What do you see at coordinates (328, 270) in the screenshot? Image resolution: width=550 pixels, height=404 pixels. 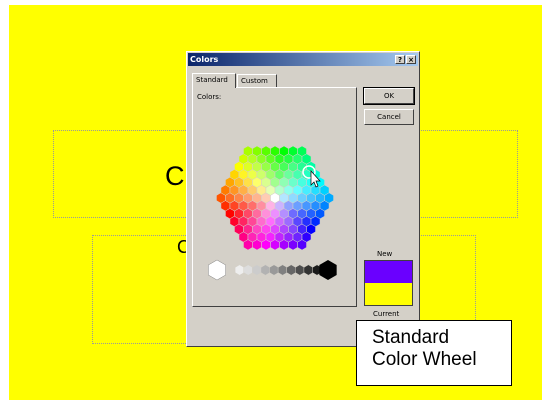 I see `black-cell` at bounding box center [328, 270].